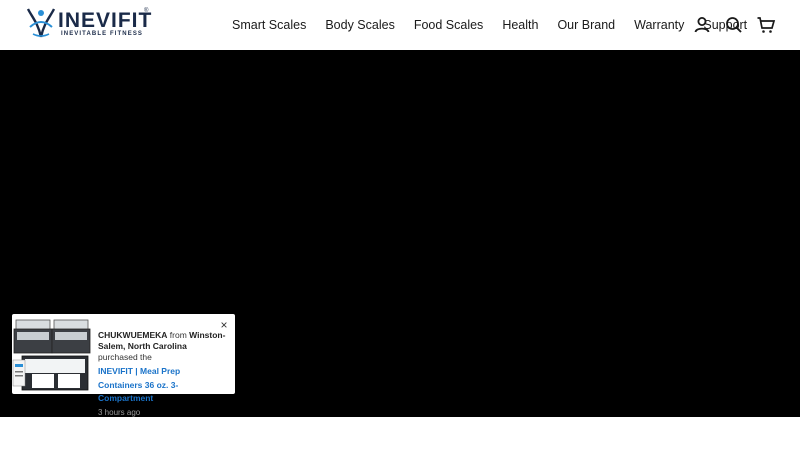 The height and width of the screenshot is (450, 800). I want to click on nav-warranty: Warranty, so click(659, 25).